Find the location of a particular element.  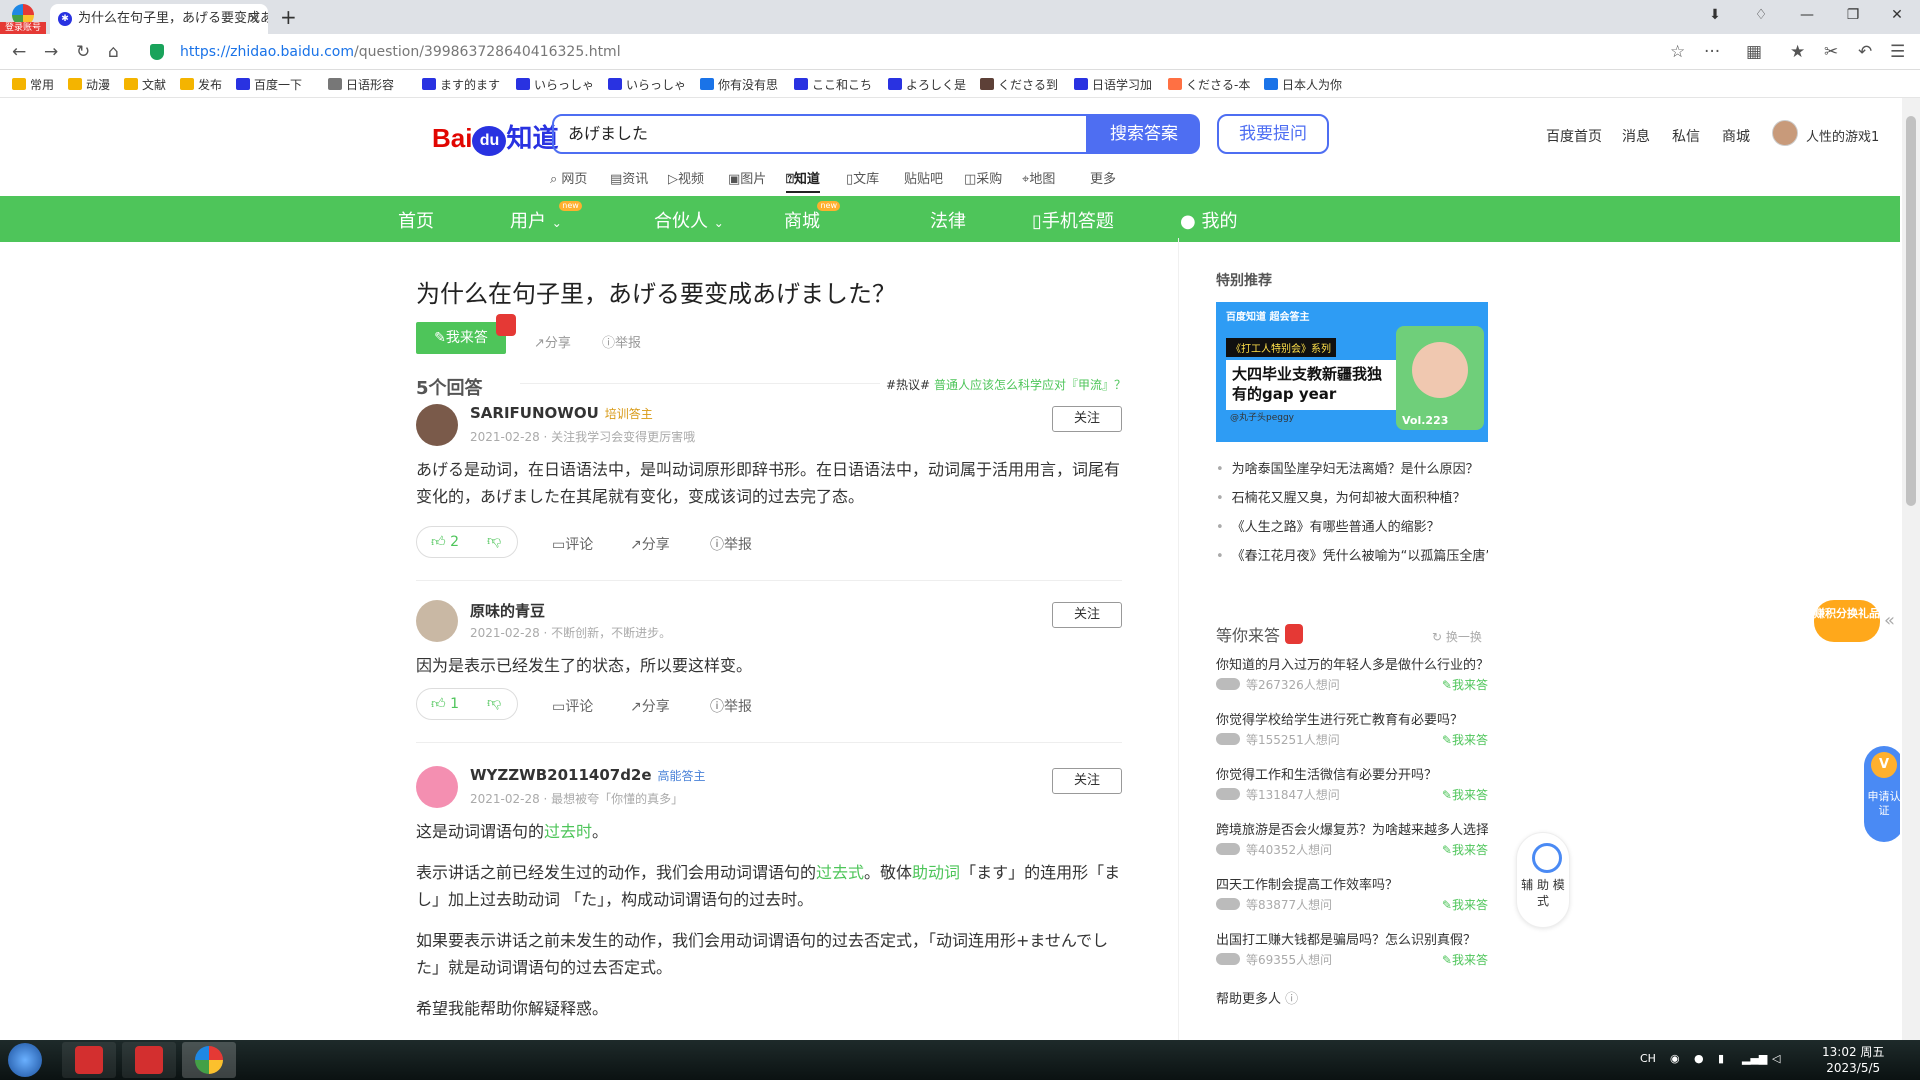

favorites-icon: ★ is located at coordinates (1797, 52).